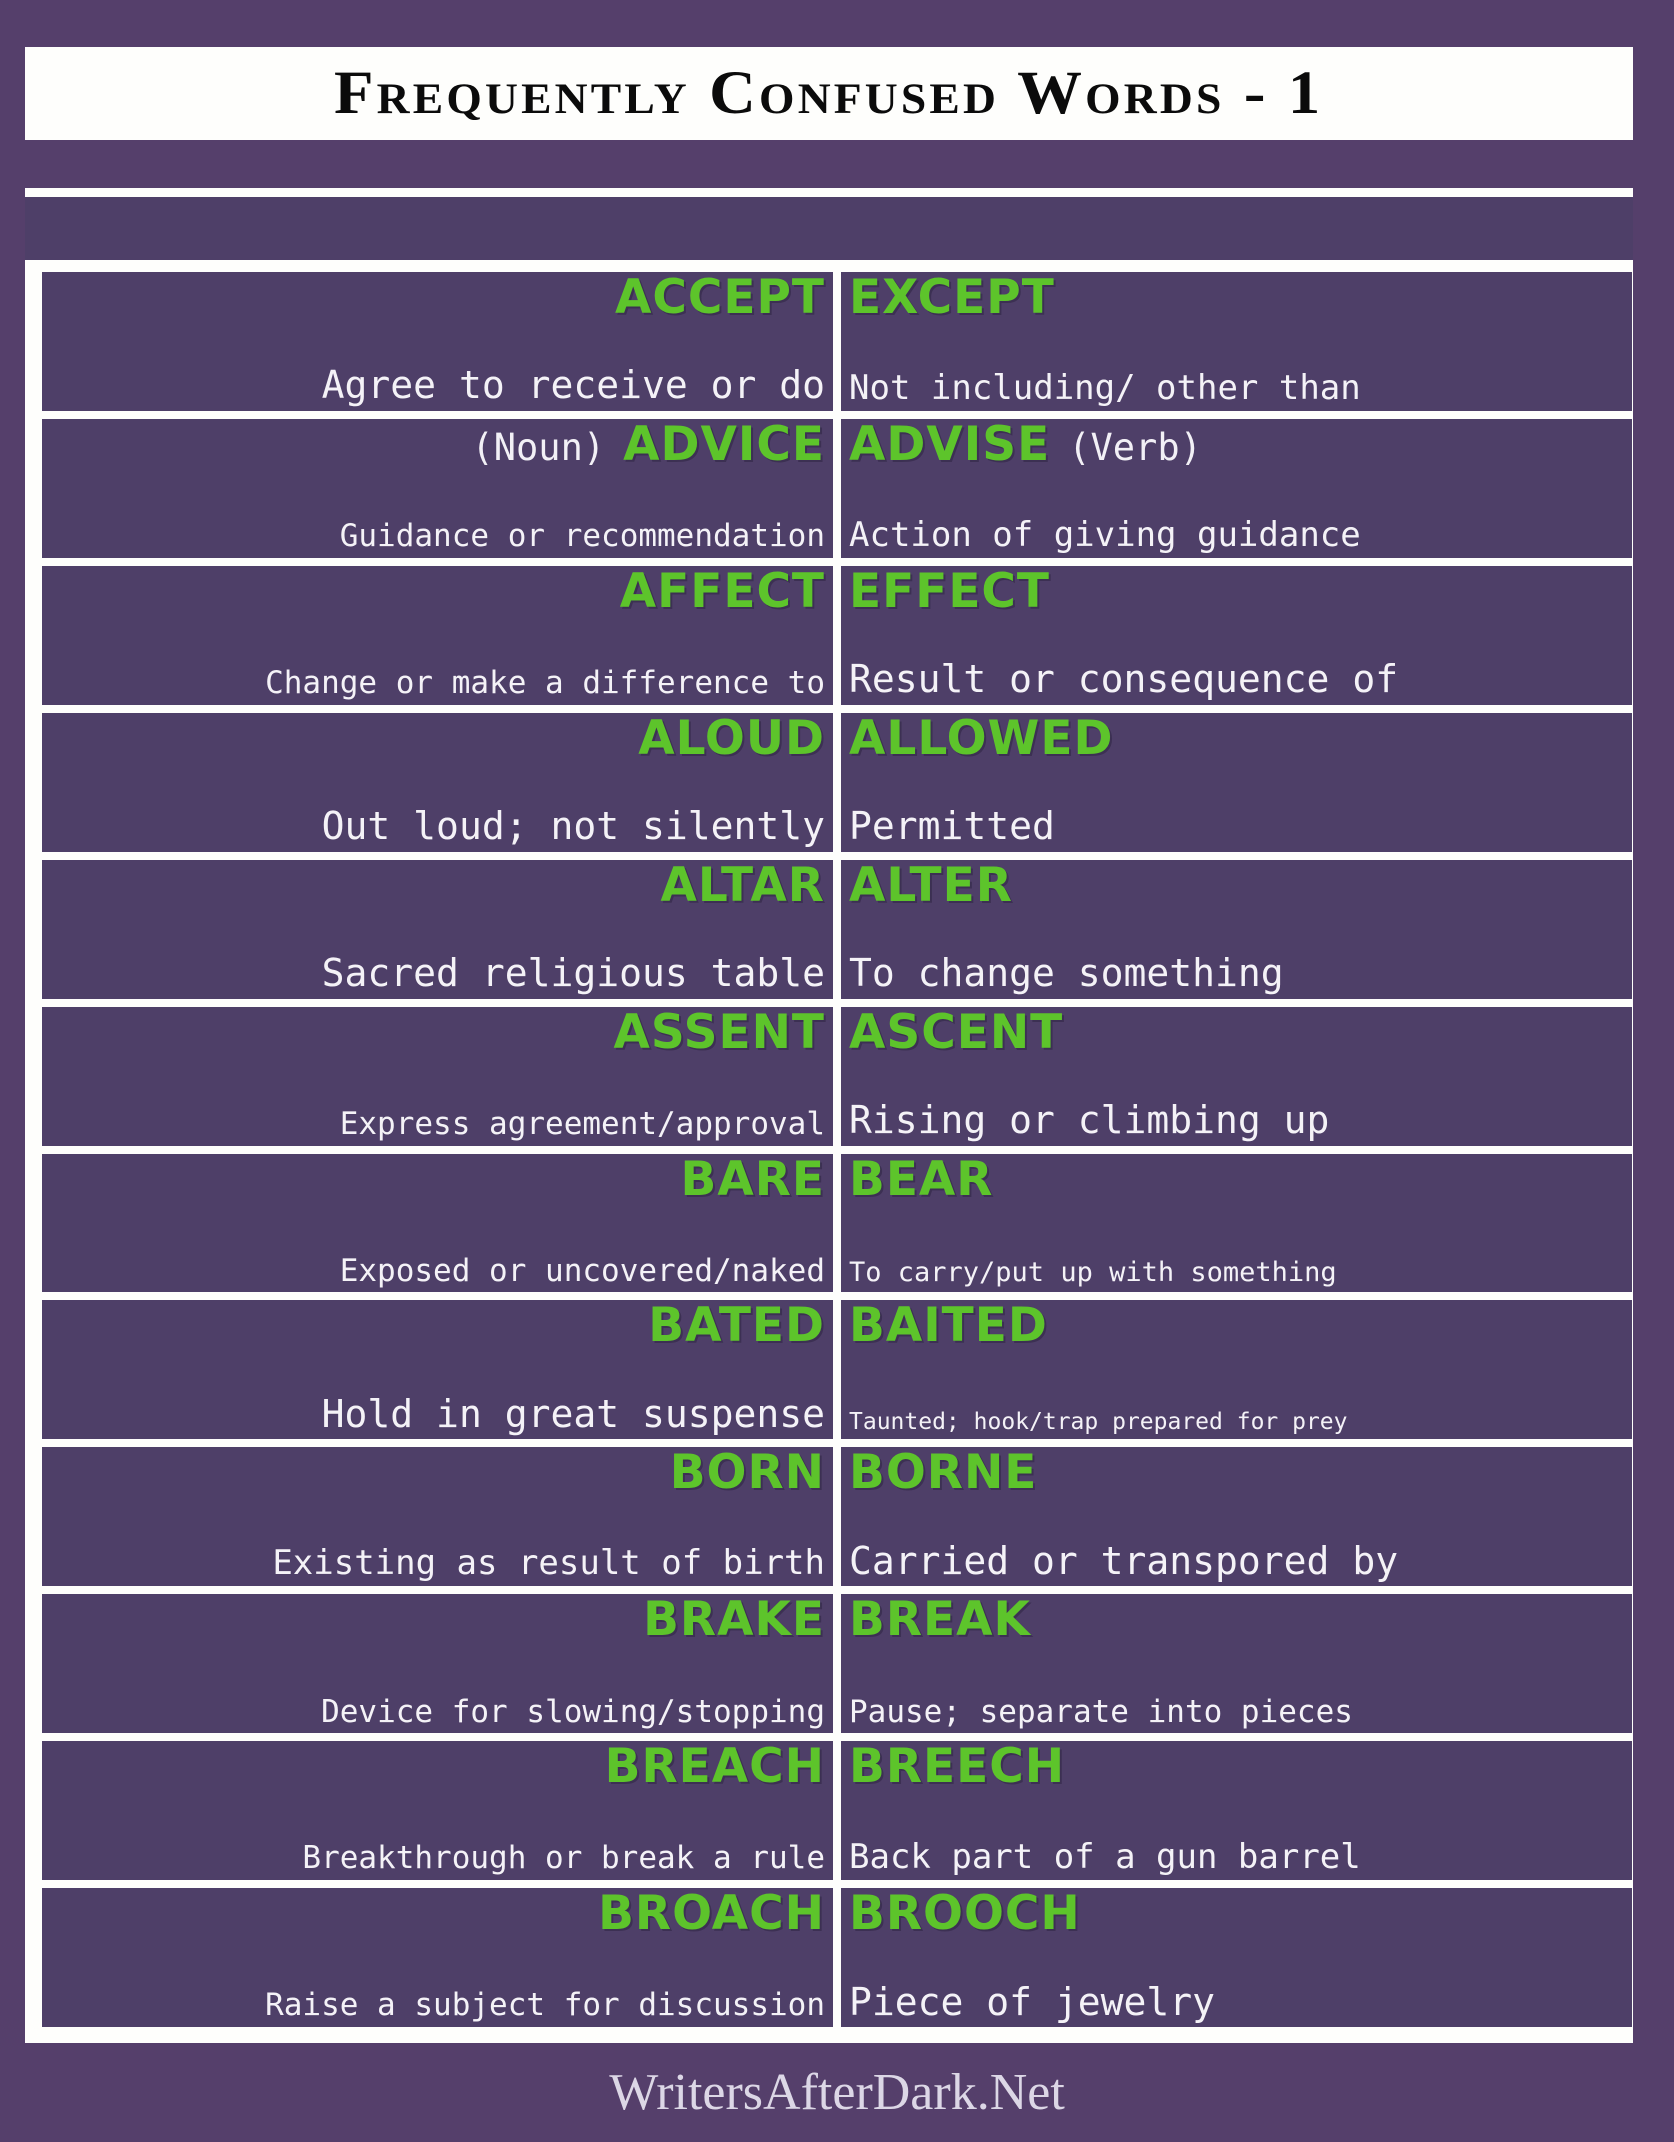 The width and height of the screenshot is (1674, 2142). What do you see at coordinates (736, 1327) in the screenshot?
I see `confused-word: BATED` at bounding box center [736, 1327].